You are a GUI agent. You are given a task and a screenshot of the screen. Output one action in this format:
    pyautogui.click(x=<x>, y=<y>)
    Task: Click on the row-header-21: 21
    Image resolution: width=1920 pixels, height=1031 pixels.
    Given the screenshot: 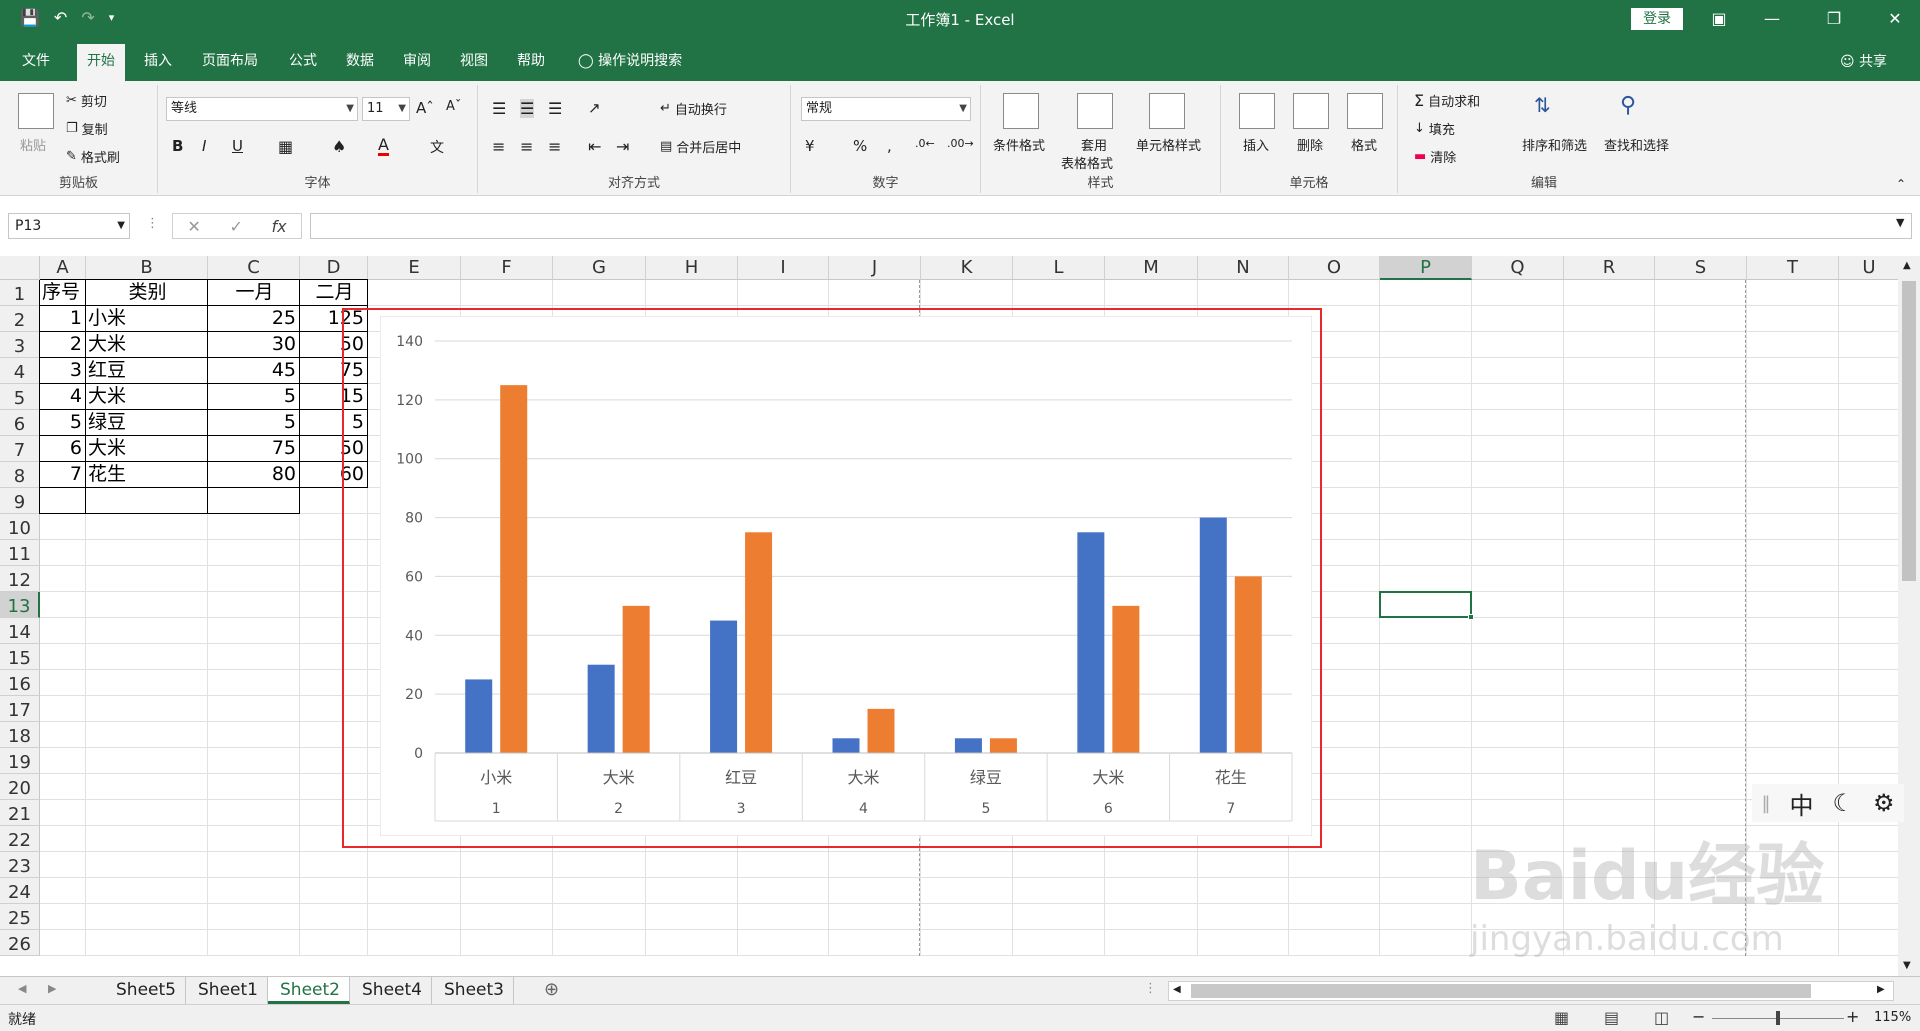 What is the action you would take?
    pyautogui.click(x=20, y=813)
    